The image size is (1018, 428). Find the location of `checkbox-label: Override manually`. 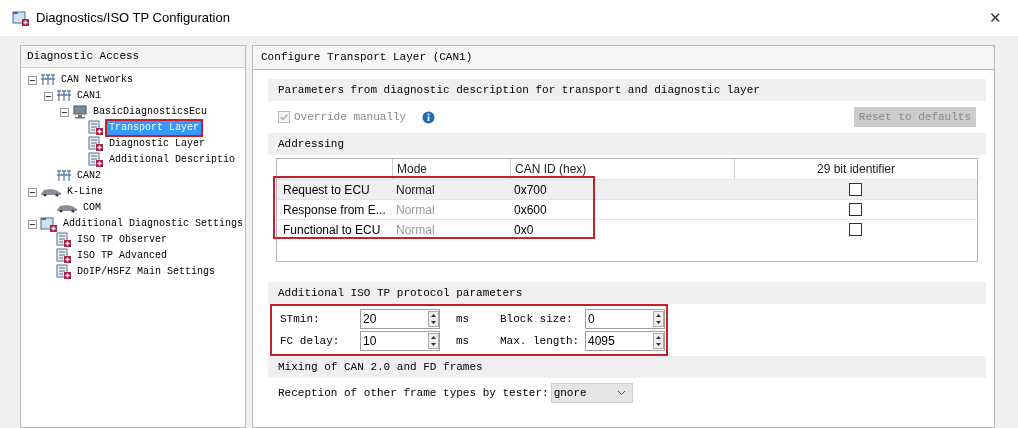

checkbox-label: Override manually is located at coordinates (350, 117).